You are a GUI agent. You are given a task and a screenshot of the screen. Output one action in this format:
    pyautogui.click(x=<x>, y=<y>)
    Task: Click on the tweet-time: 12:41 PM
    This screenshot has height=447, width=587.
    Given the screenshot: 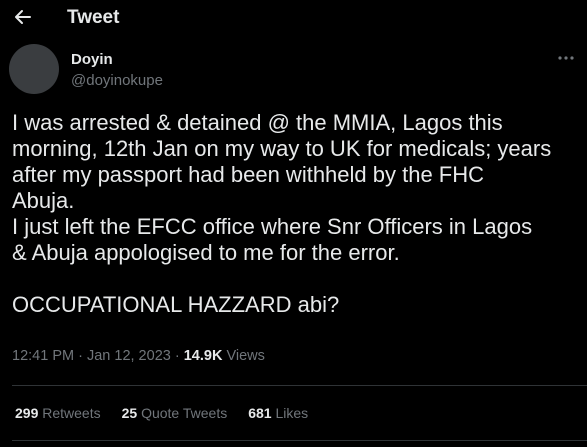 What is the action you would take?
    pyautogui.click(x=43, y=356)
    